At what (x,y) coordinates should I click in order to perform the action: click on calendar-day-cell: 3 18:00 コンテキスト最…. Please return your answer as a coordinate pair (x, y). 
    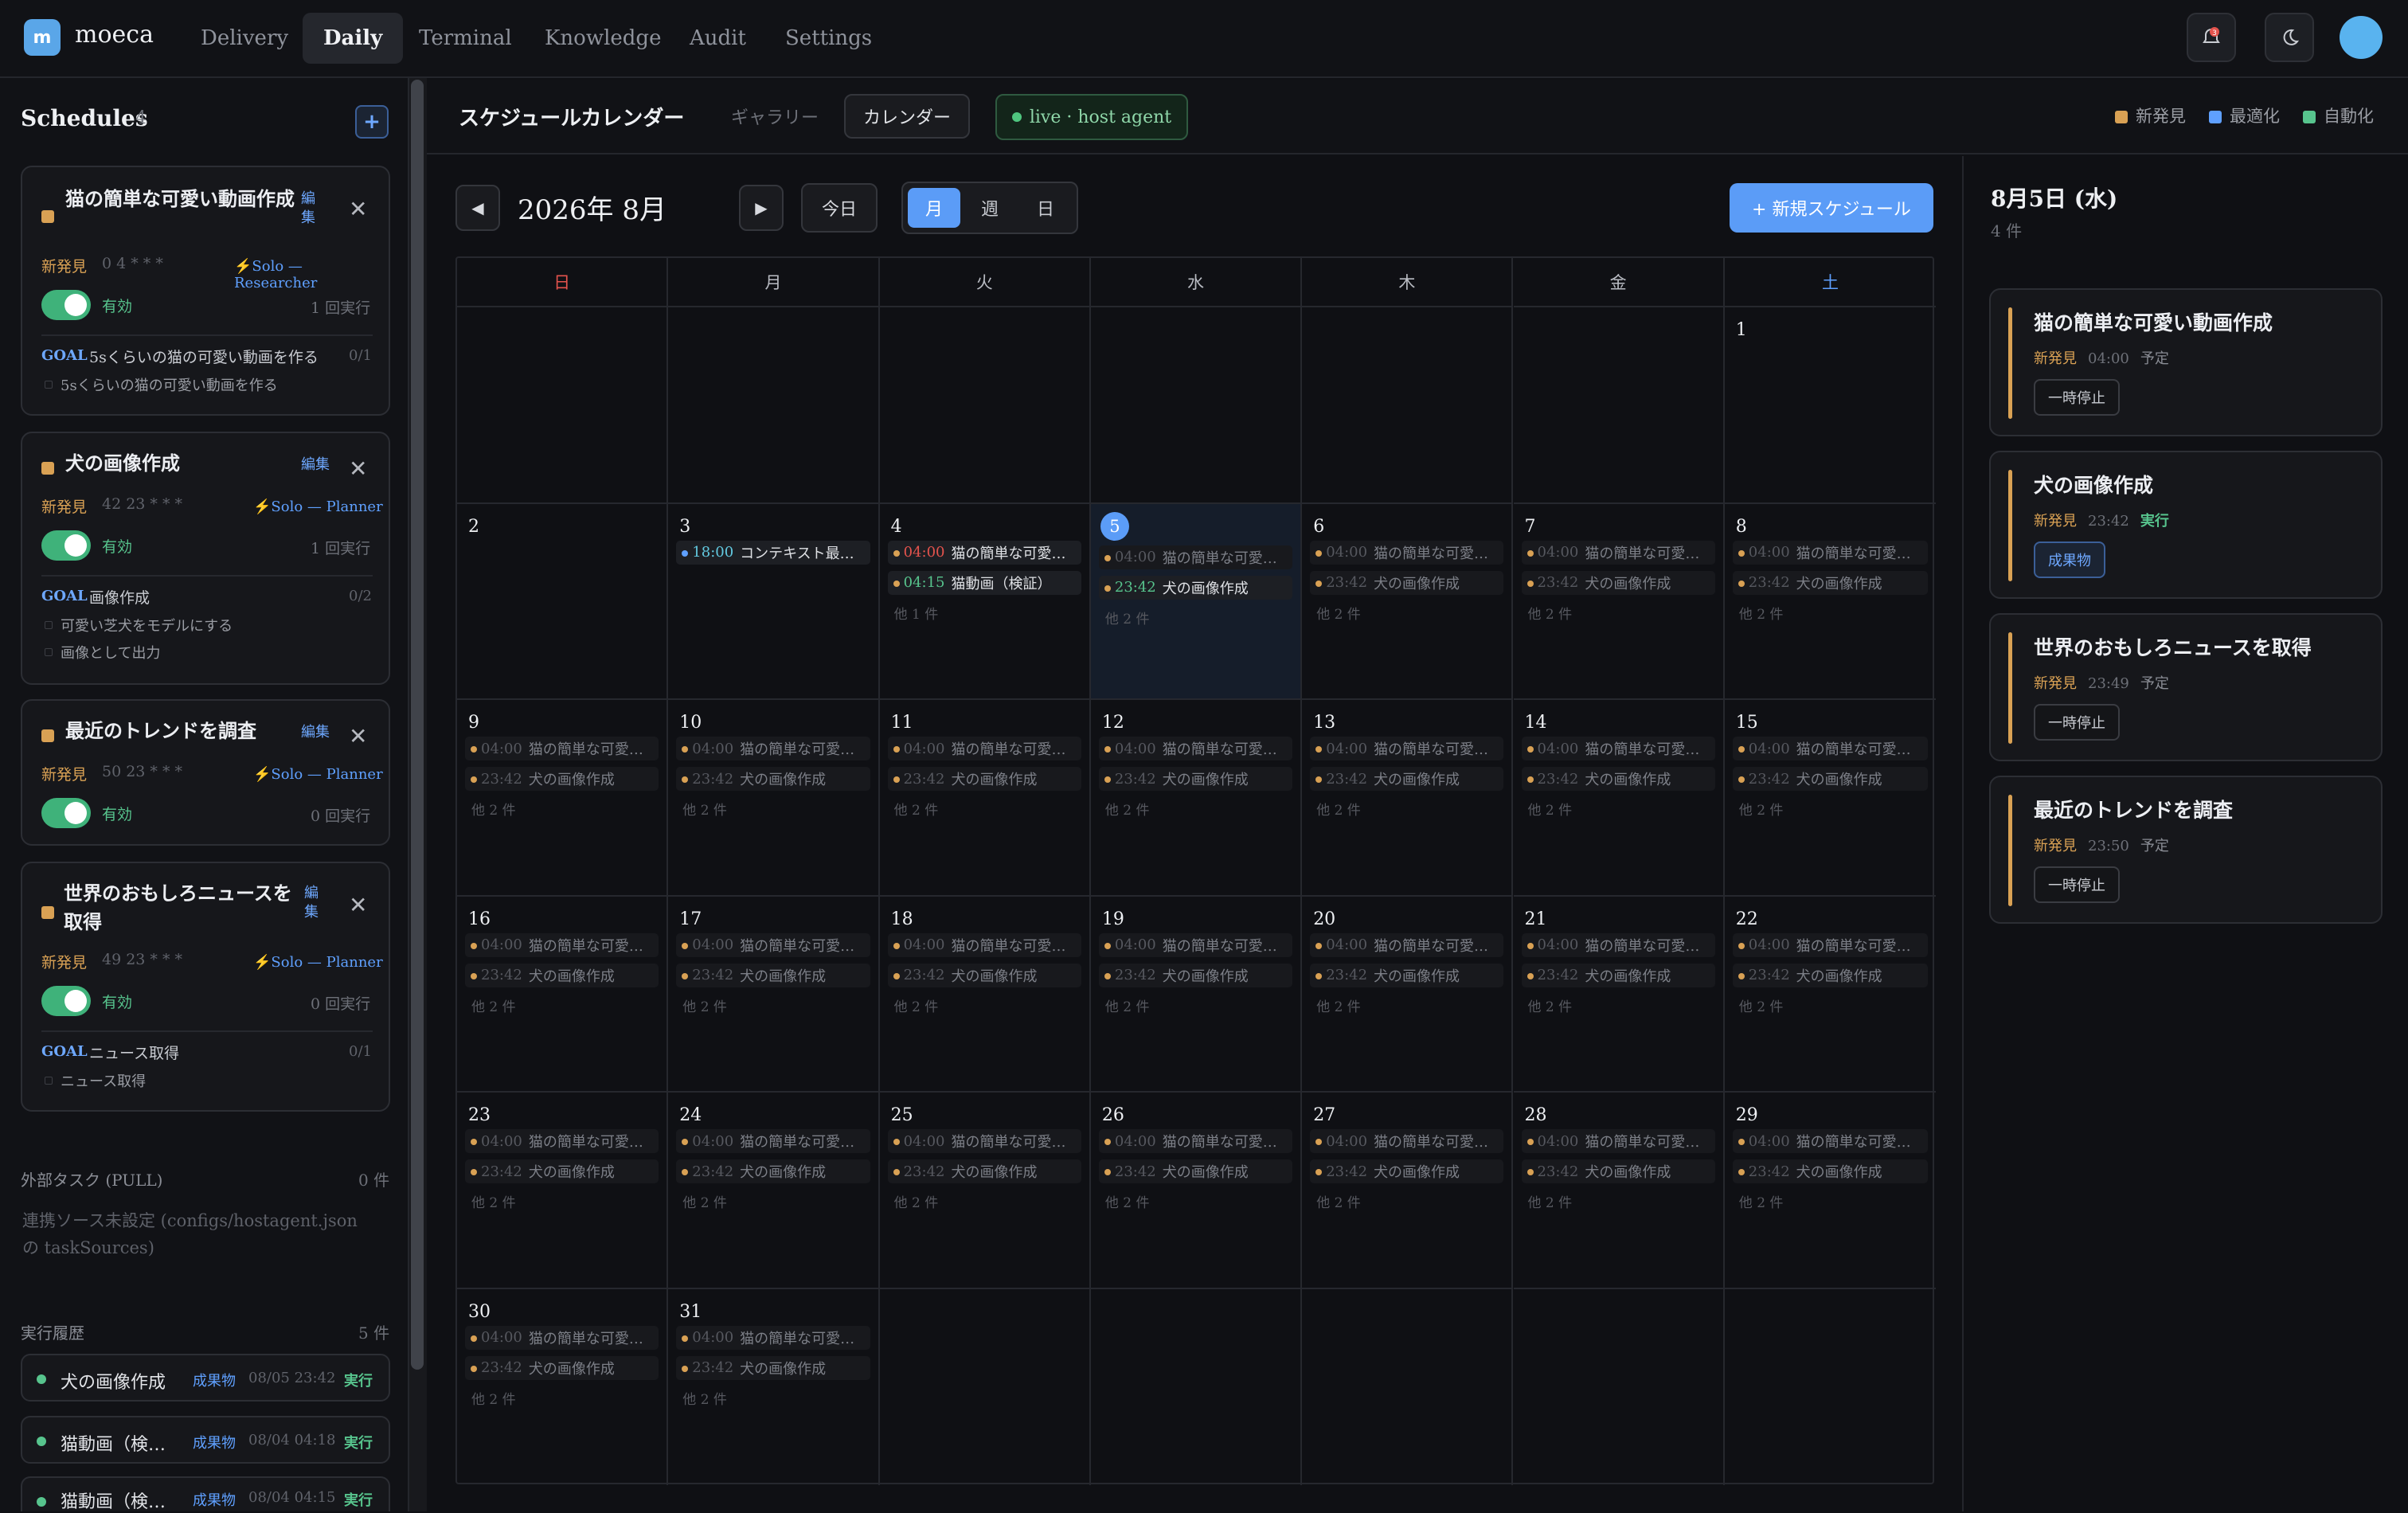
    Looking at the image, I should click on (774, 601).